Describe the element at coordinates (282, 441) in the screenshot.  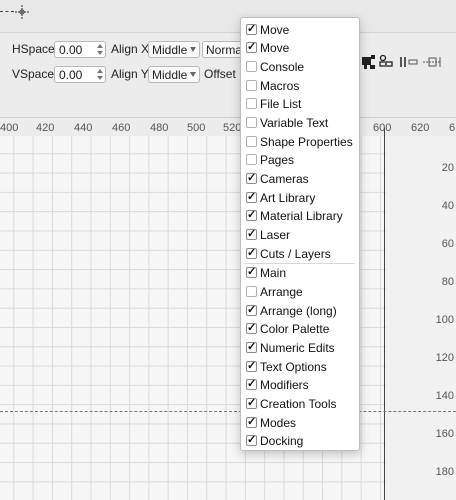
I see `menu-item-label: Docking` at that location.